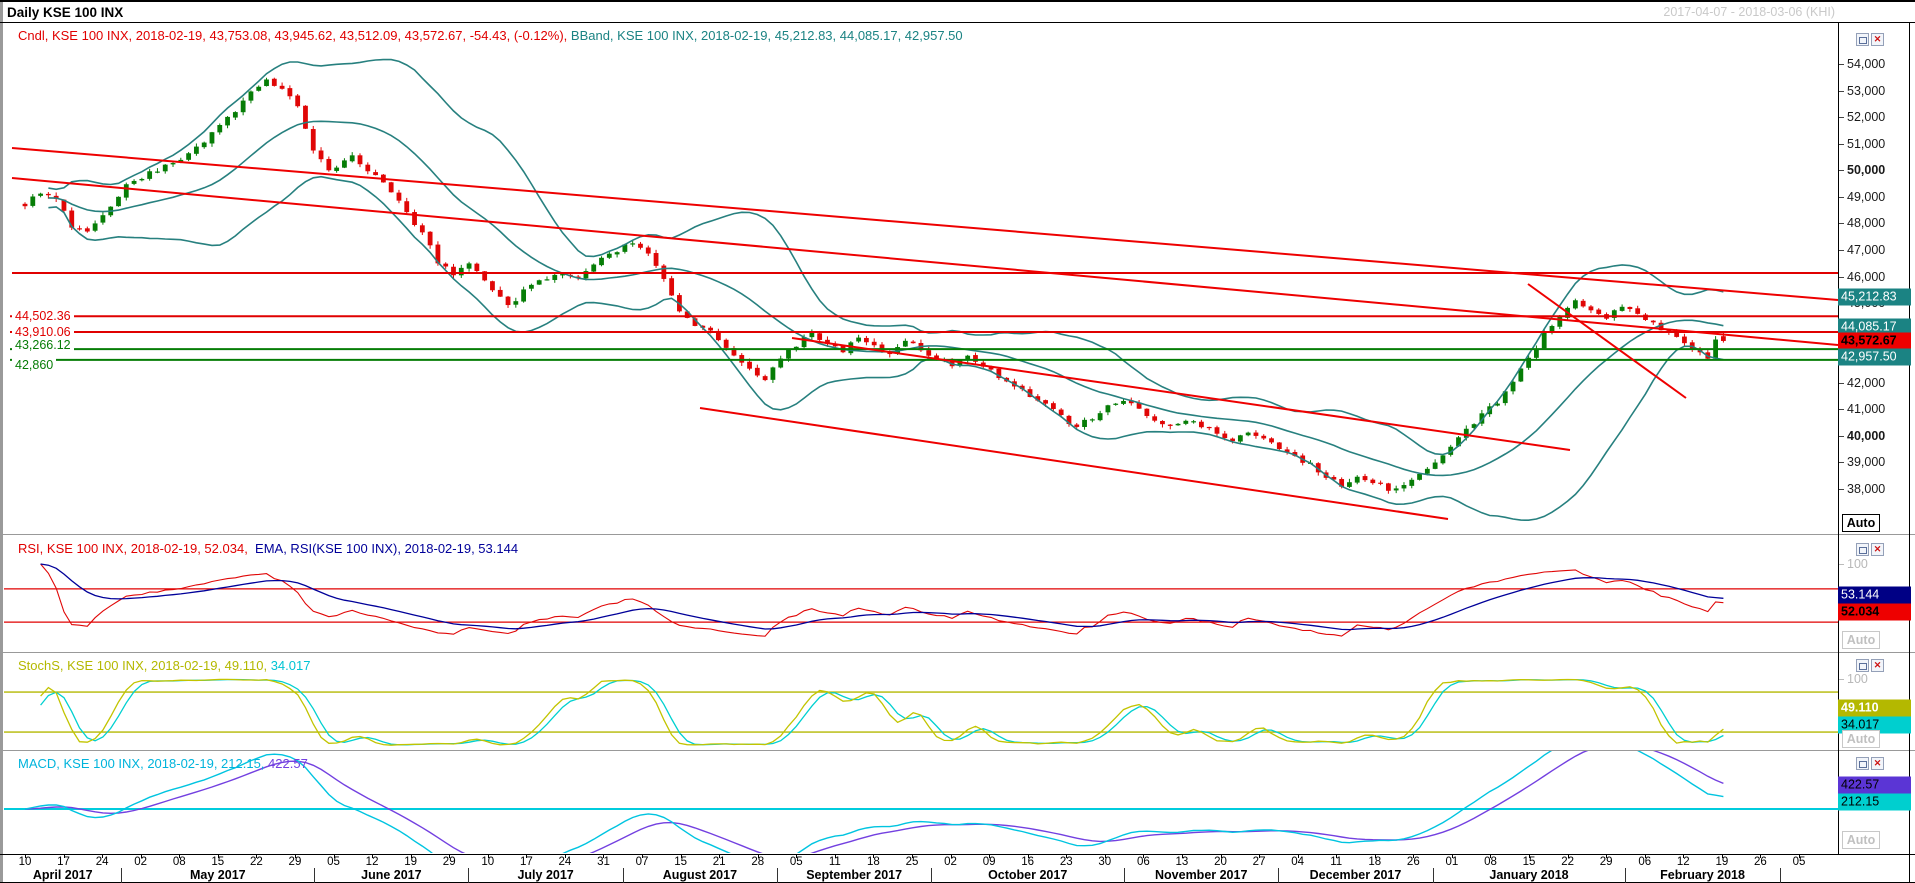  Describe the element at coordinates (1259, 862) in the screenshot. I see `x-axis-day-tick: 27` at that location.